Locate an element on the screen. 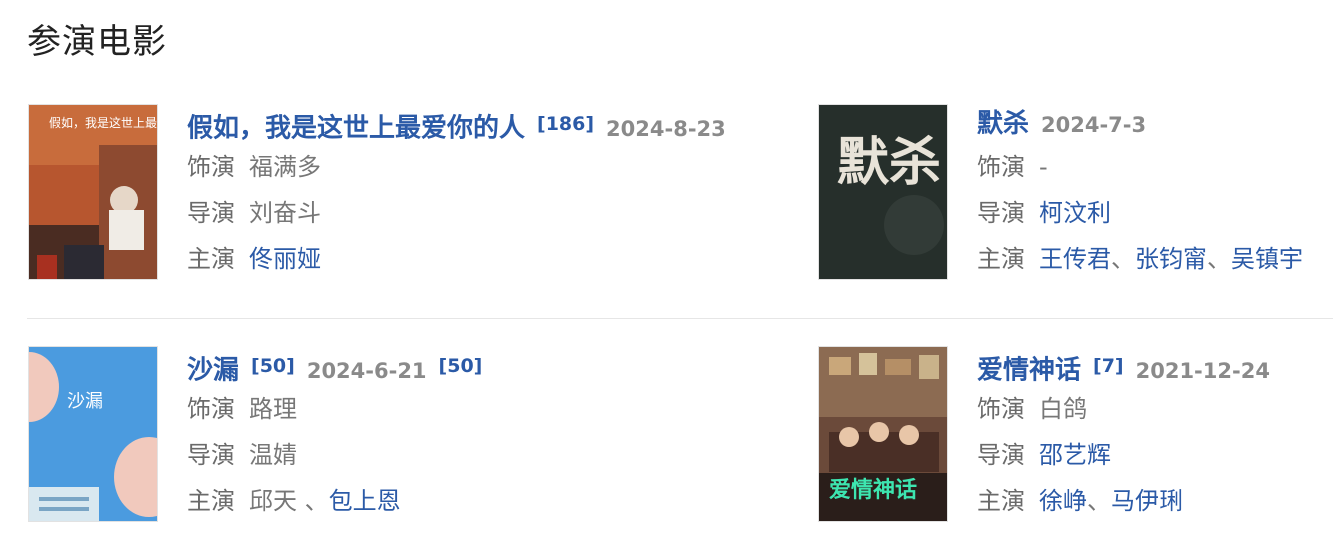  movie-title-link: 爱情神话 is located at coordinates (1029, 370).